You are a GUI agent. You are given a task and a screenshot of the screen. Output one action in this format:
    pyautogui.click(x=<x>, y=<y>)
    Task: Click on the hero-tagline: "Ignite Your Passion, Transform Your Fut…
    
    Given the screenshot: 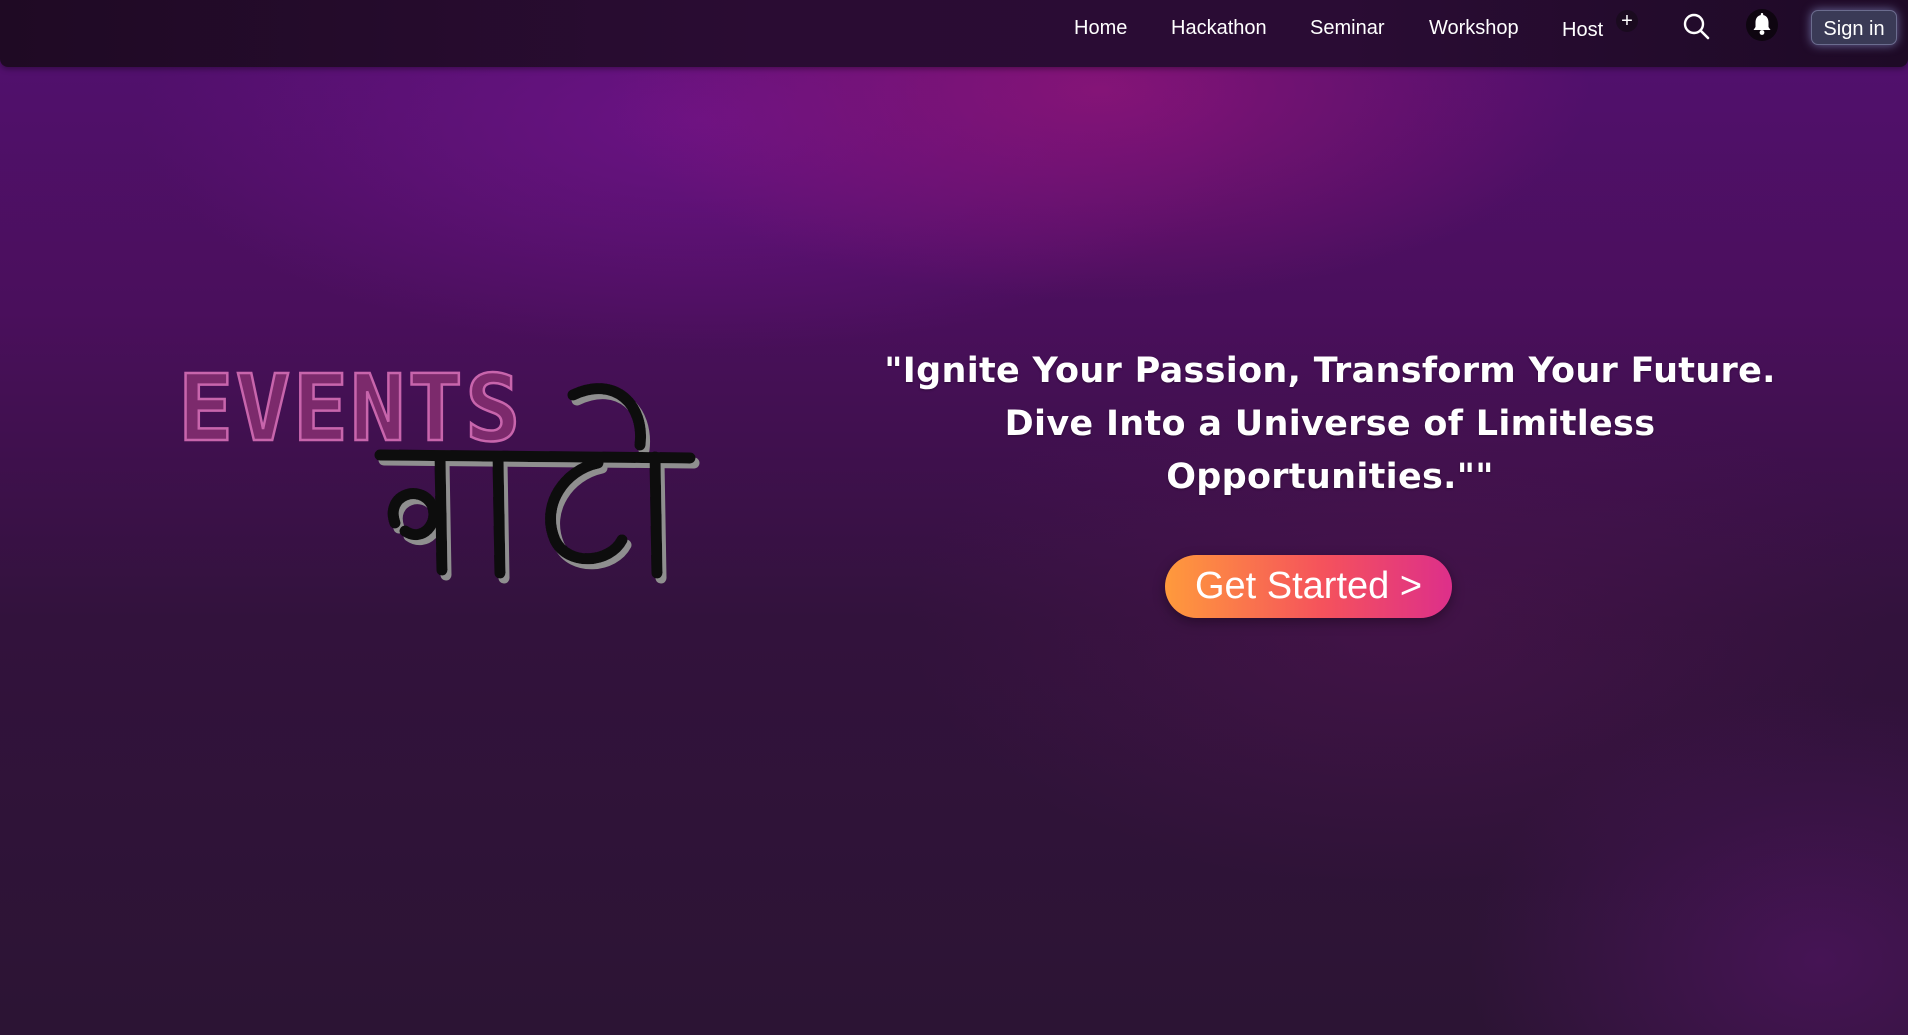 What is the action you would take?
    pyautogui.click(x=1330, y=424)
    